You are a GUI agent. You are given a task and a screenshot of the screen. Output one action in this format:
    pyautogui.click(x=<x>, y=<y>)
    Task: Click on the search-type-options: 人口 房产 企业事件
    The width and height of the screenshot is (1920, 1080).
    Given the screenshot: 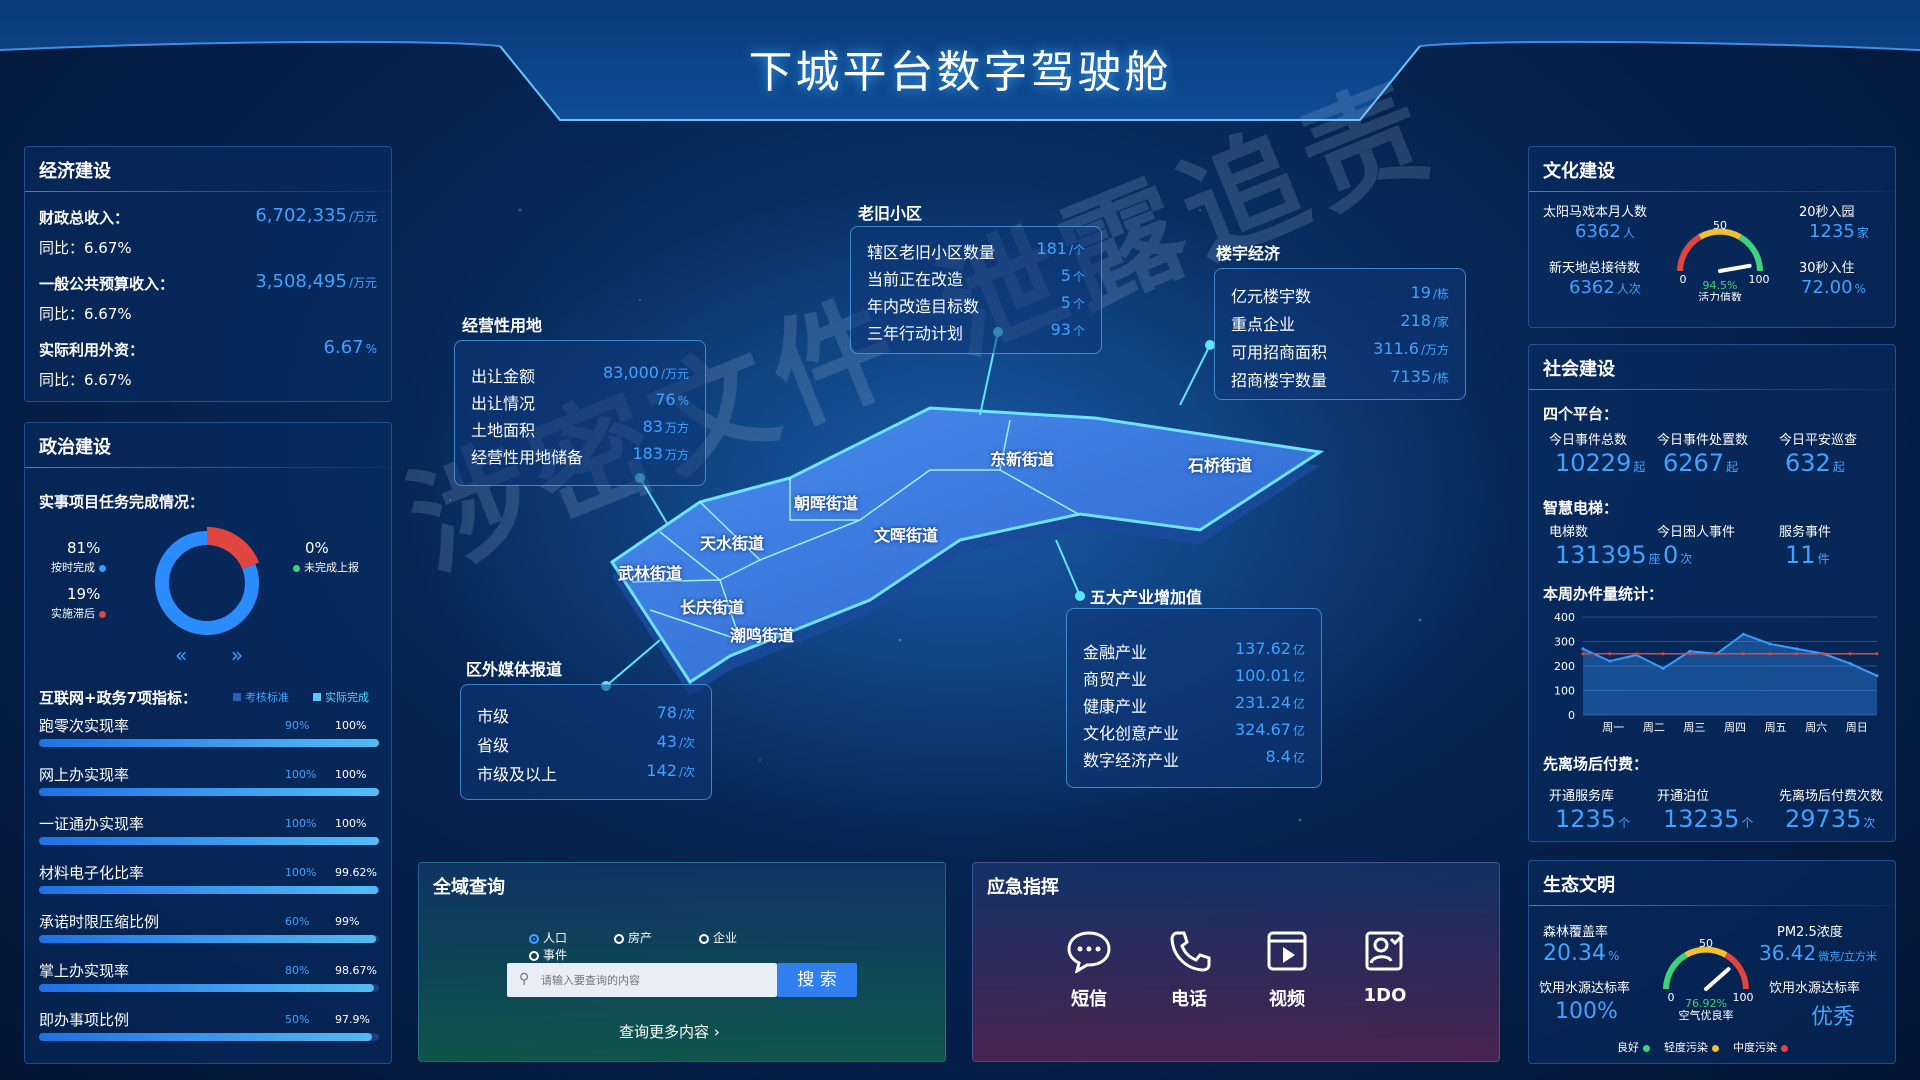 What is the action you would take?
    pyautogui.click(x=689, y=946)
    